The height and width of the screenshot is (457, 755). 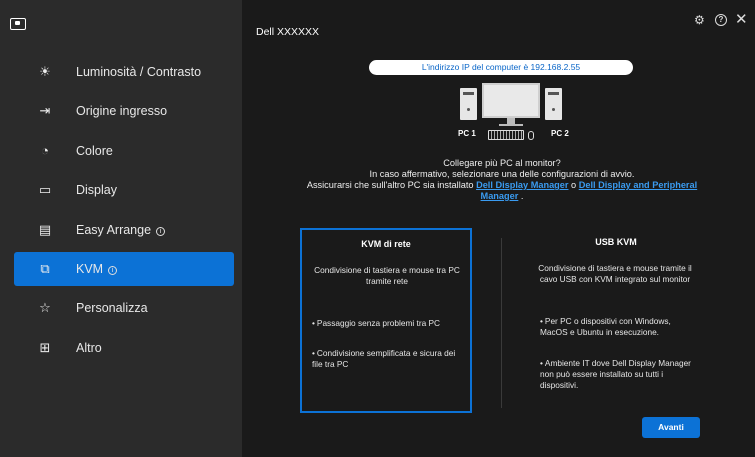 What do you see at coordinates (531, 135) in the screenshot?
I see `mouse-icon` at bounding box center [531, 135].